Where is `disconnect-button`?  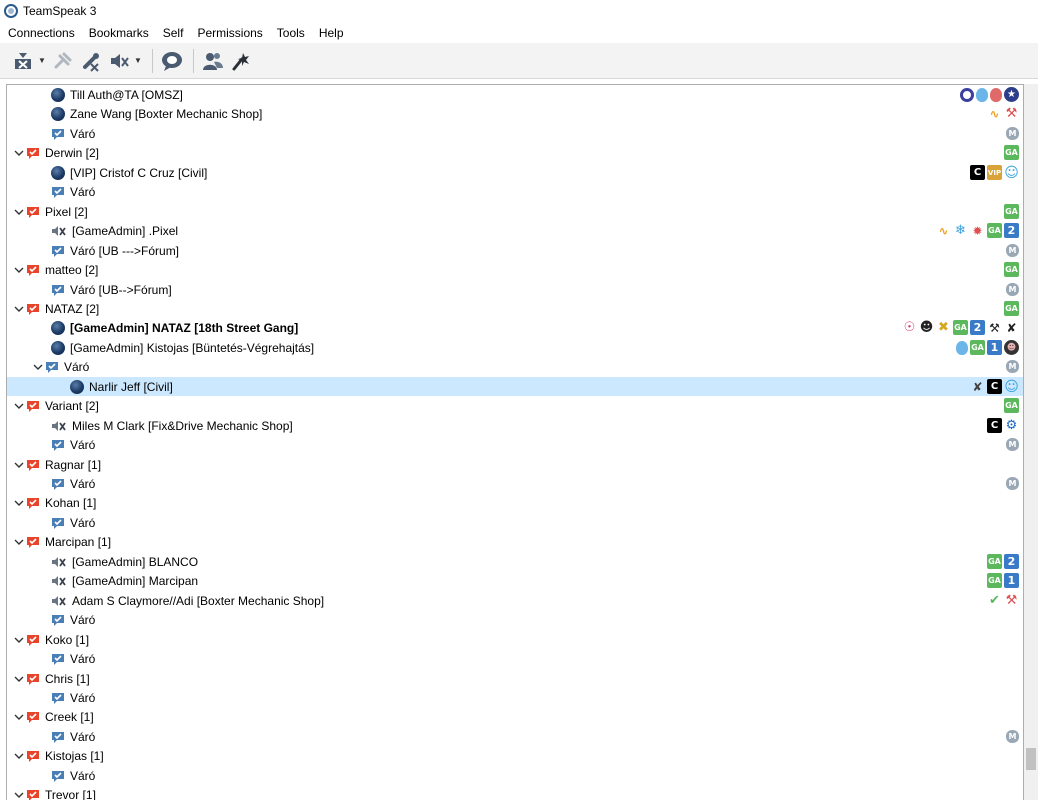 disconnect-button is located at coordinates (23, 61).